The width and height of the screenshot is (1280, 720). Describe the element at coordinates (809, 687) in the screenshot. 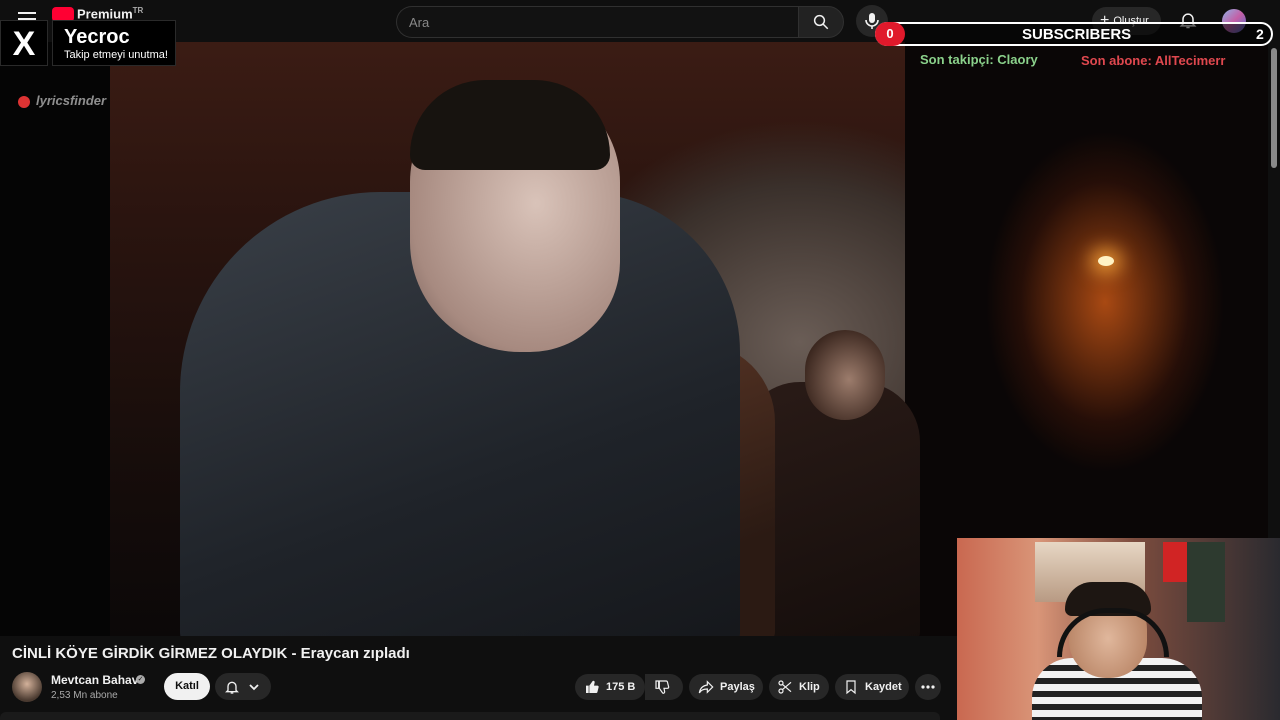

I see `clip-label: Klip` at that location.